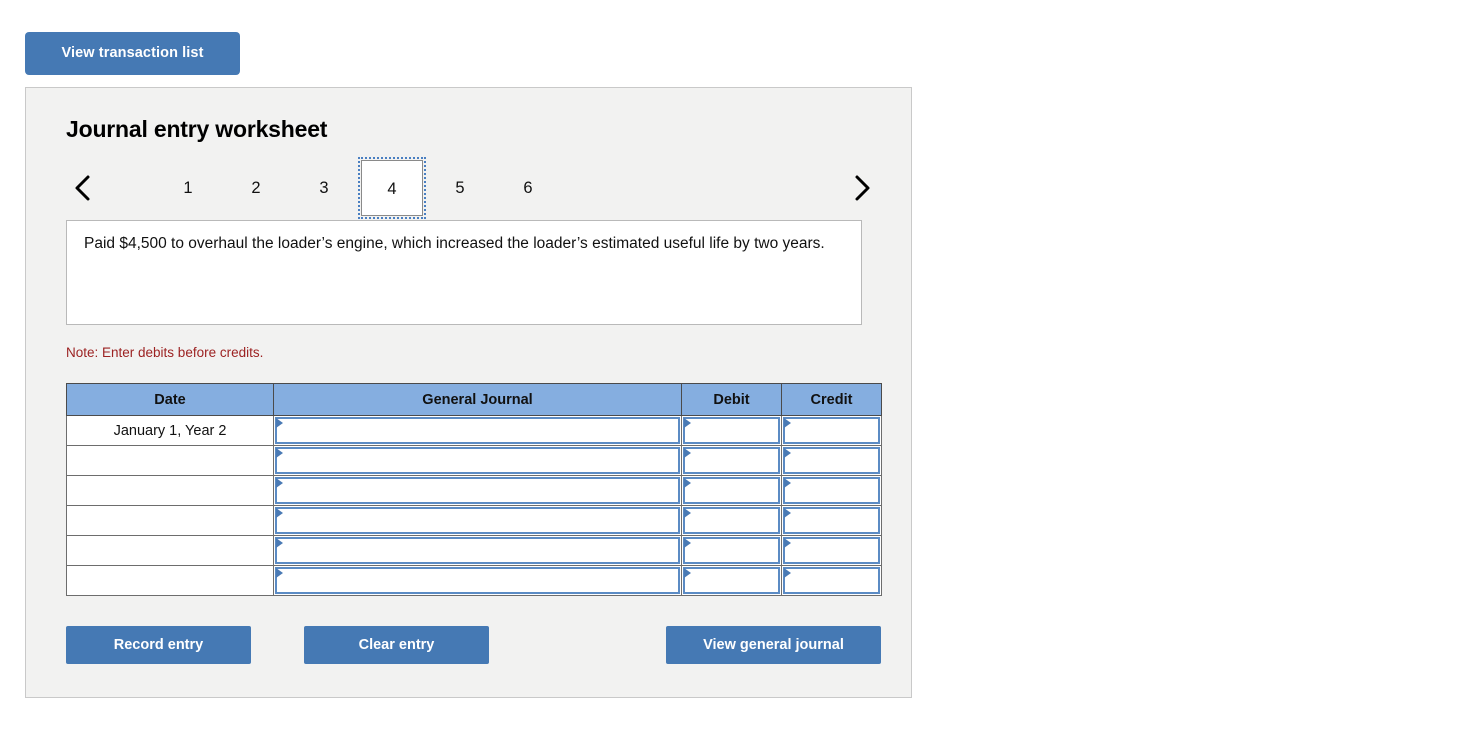  I want to click on pager-tab-5: 5, so click(460, 188).